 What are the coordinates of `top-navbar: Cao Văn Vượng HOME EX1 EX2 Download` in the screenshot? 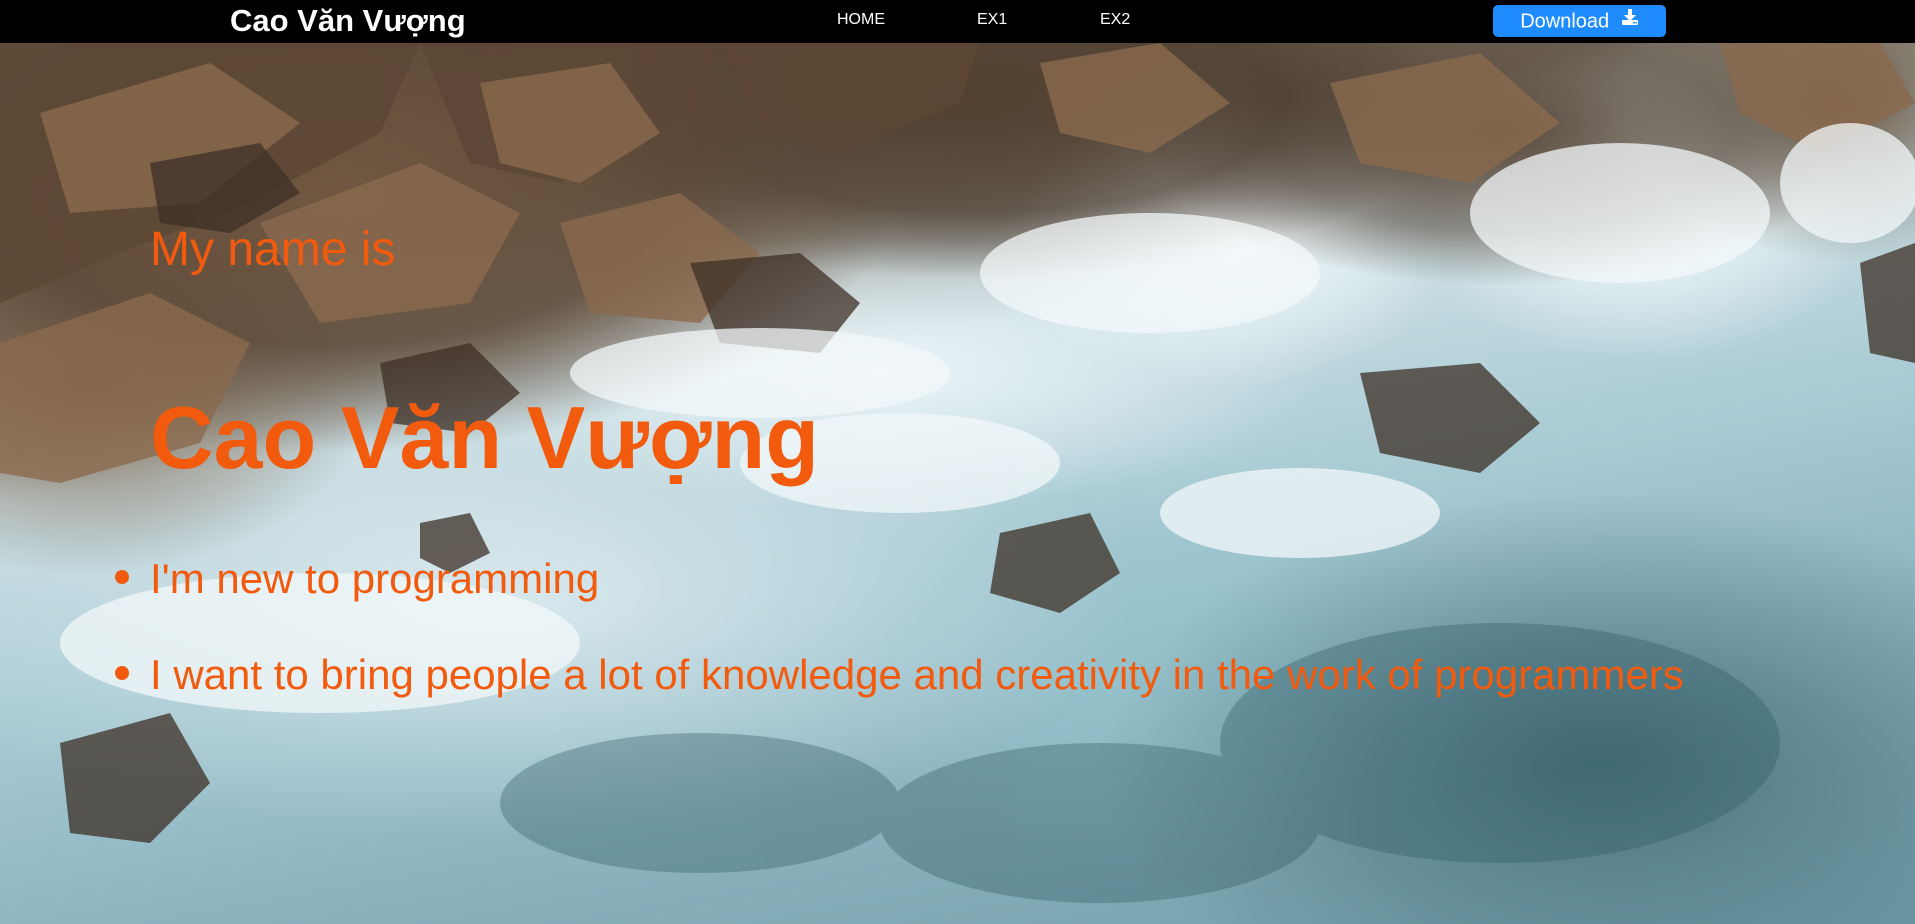 It's located at (957, 21).